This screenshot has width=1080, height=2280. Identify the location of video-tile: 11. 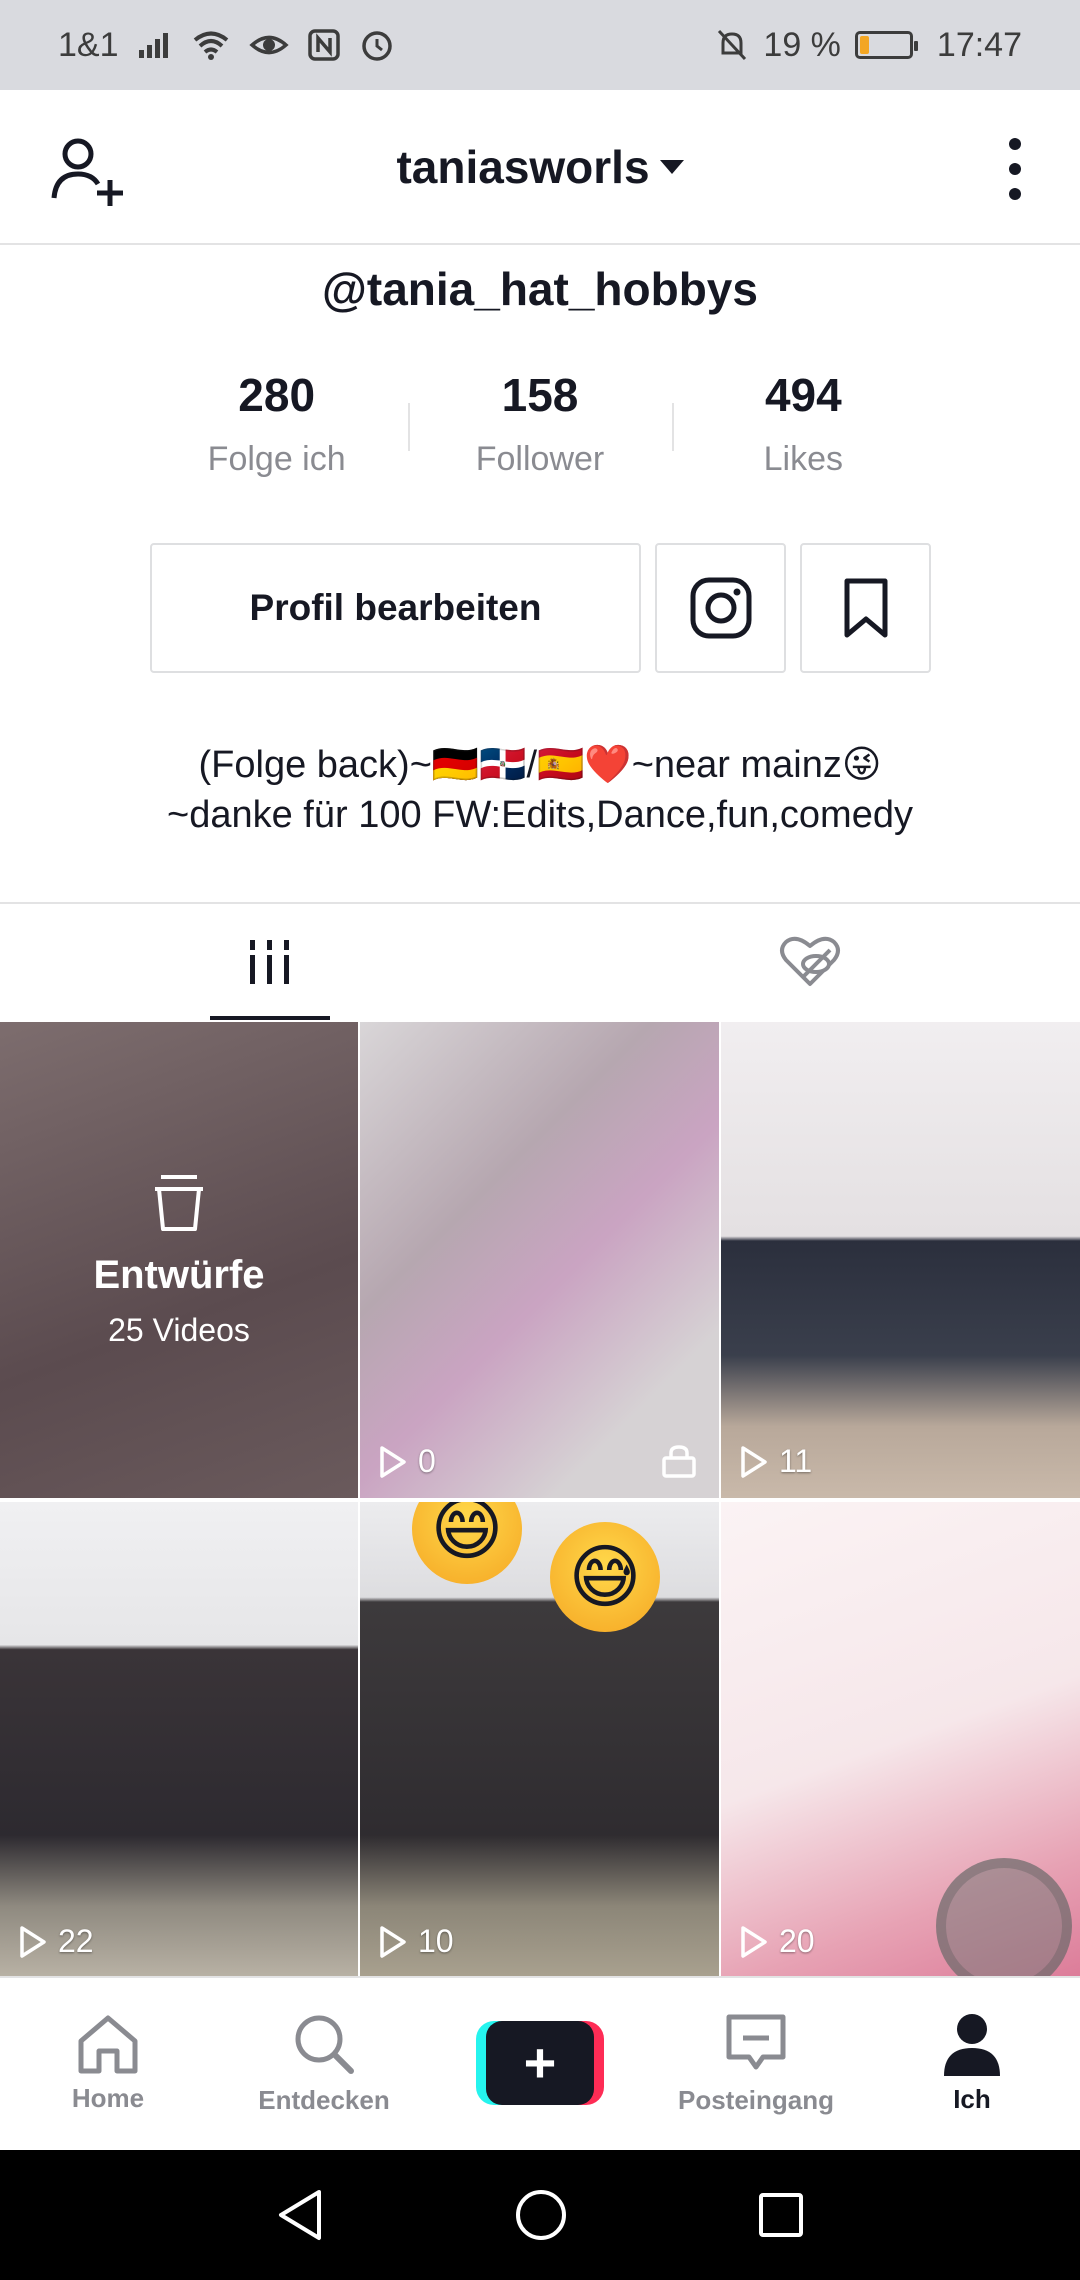
(900, 1260).